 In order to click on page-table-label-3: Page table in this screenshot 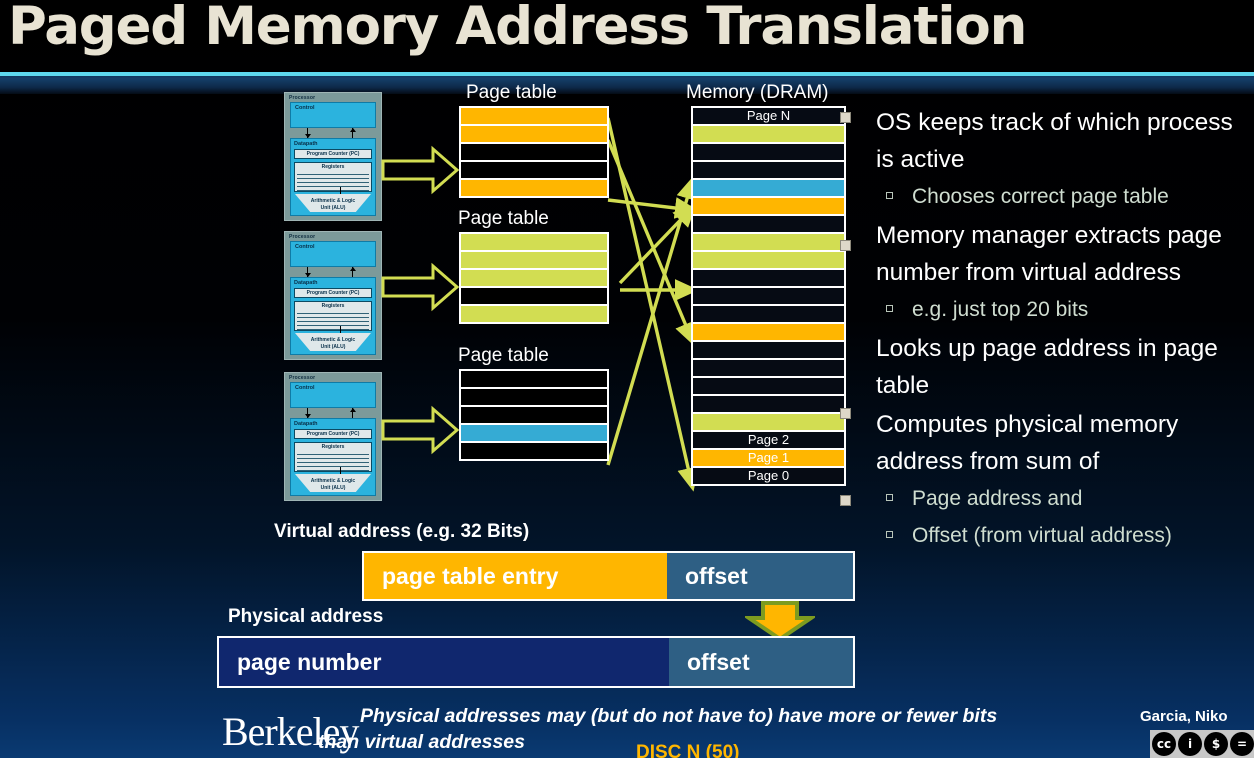, I will do `click(503, 355)`.